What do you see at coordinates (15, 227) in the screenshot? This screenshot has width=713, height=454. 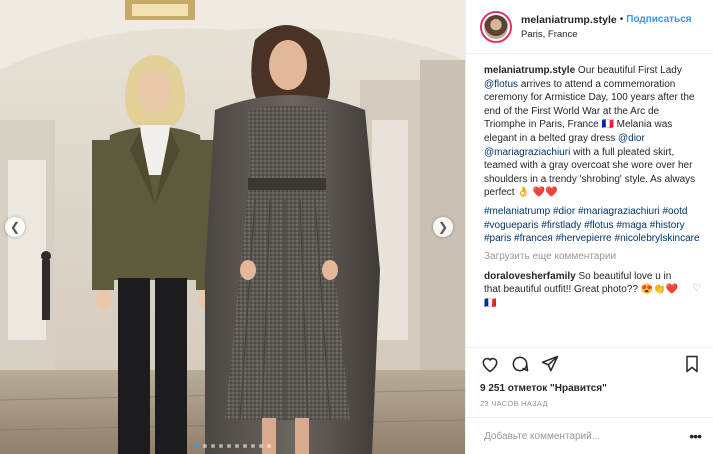 I see `chevron-left-icon: ❮` at bounding box center [15, 227].